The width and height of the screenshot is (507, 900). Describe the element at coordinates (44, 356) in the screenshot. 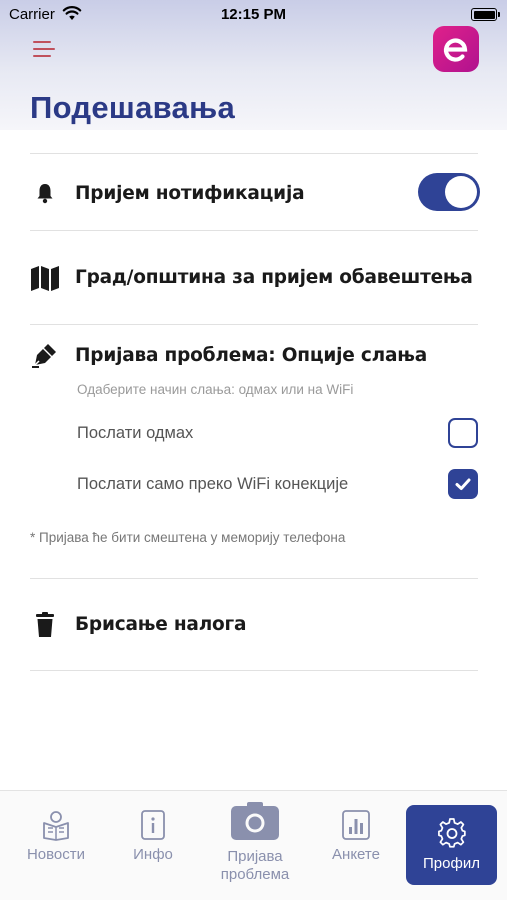

I see `pen-icon` at that location.